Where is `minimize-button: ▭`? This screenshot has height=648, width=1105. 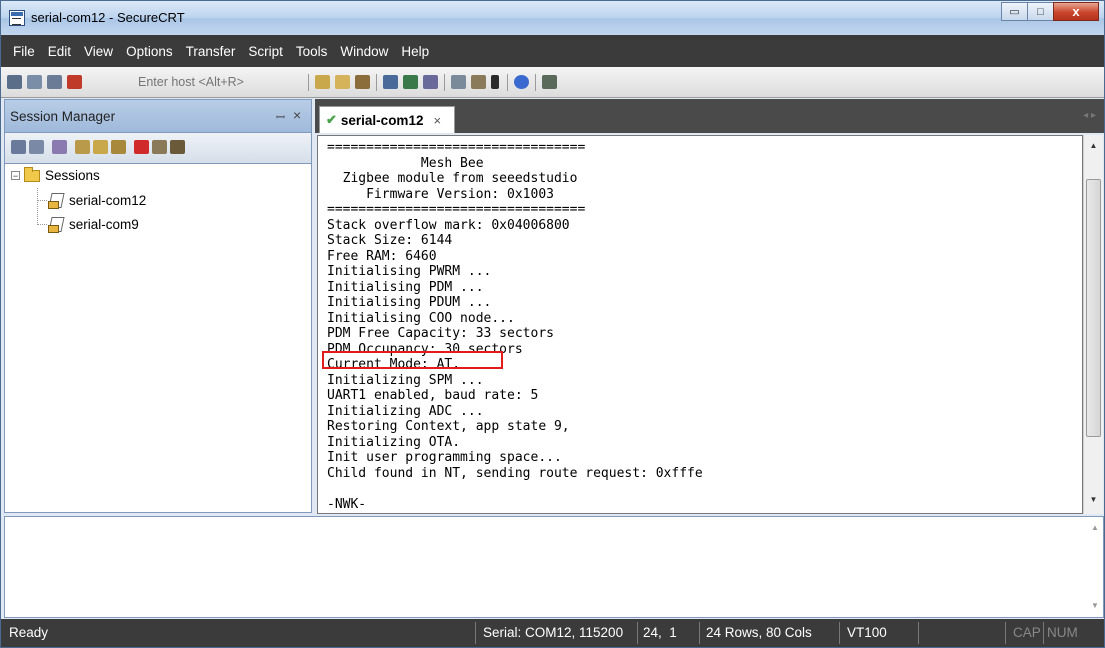 minimize-button: ▭ is located at coordinates (1014, 11).